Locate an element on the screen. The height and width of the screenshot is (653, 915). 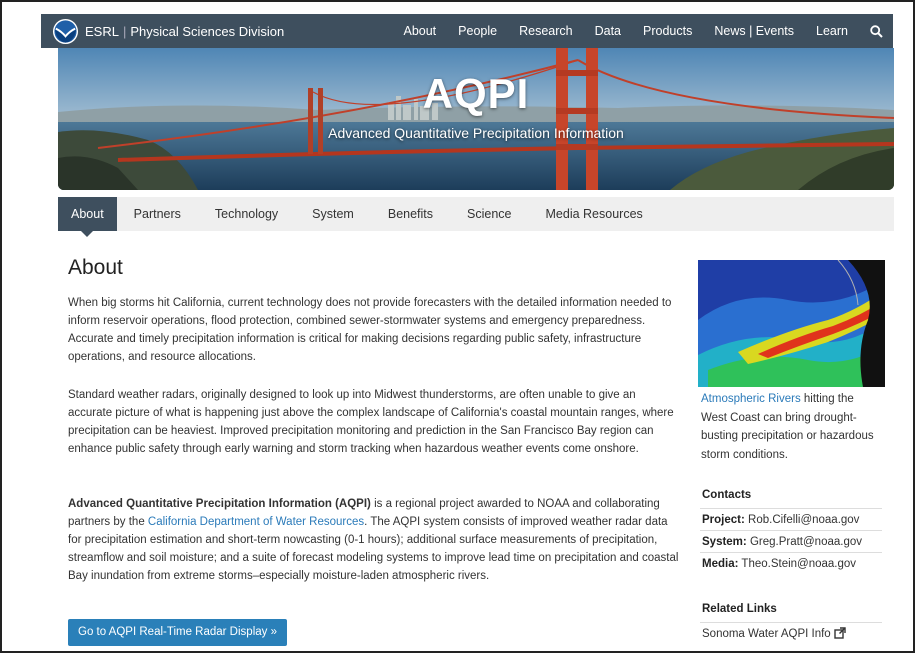
search-icon is located at coordinates (876, 31).